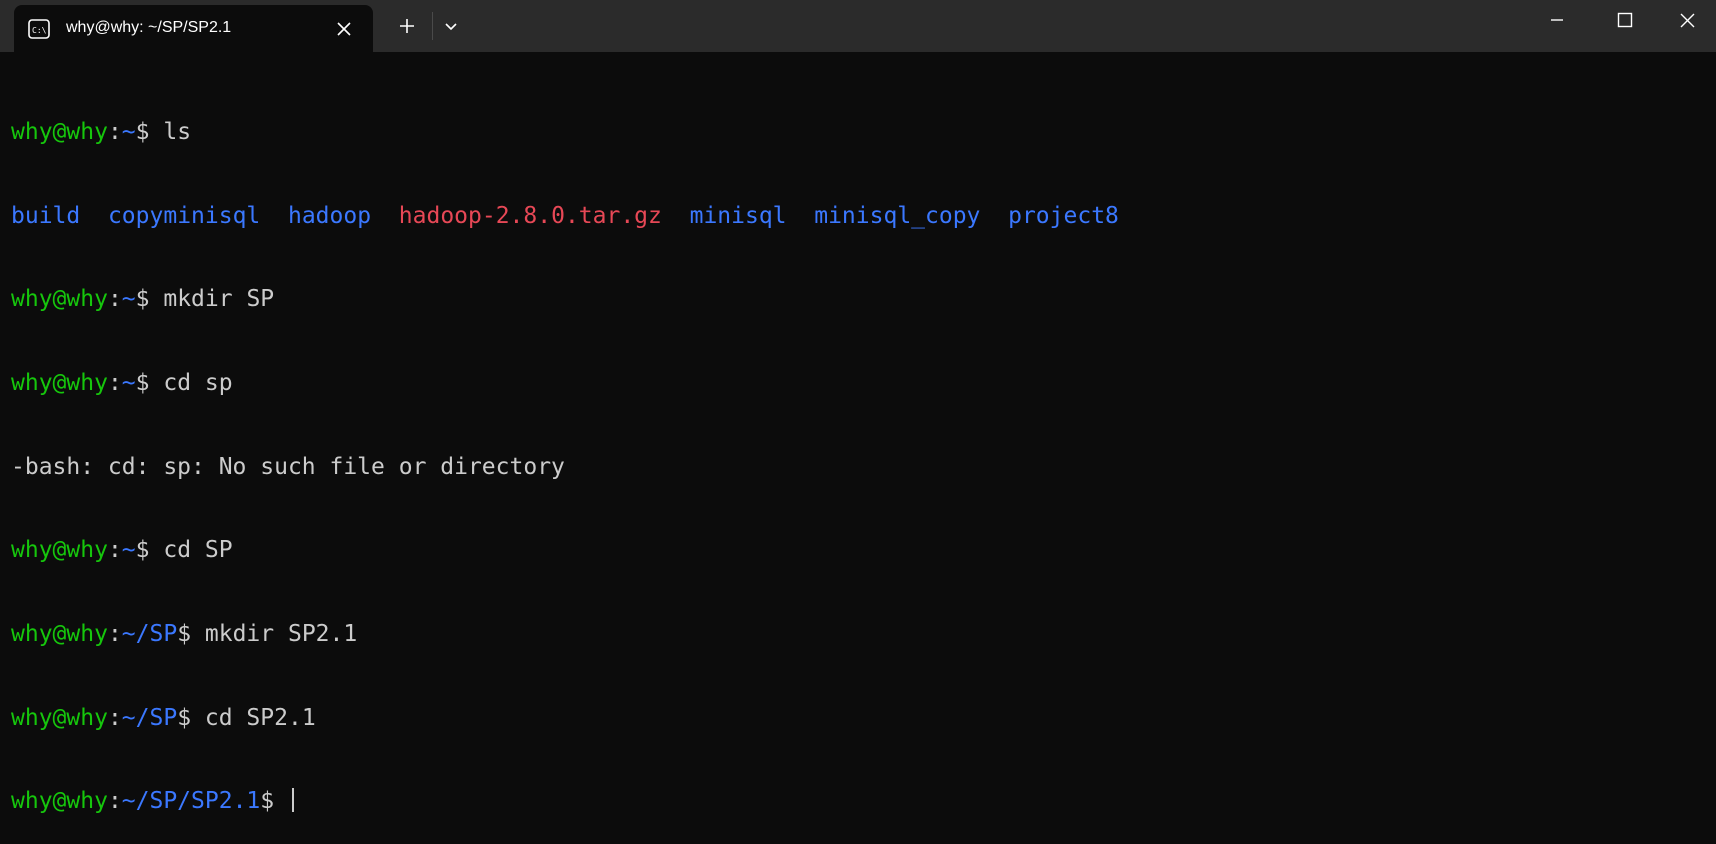 This screenshot has height=844, width=1716. I want to click on dir-hadoop: hadoop, so click(329, 215).